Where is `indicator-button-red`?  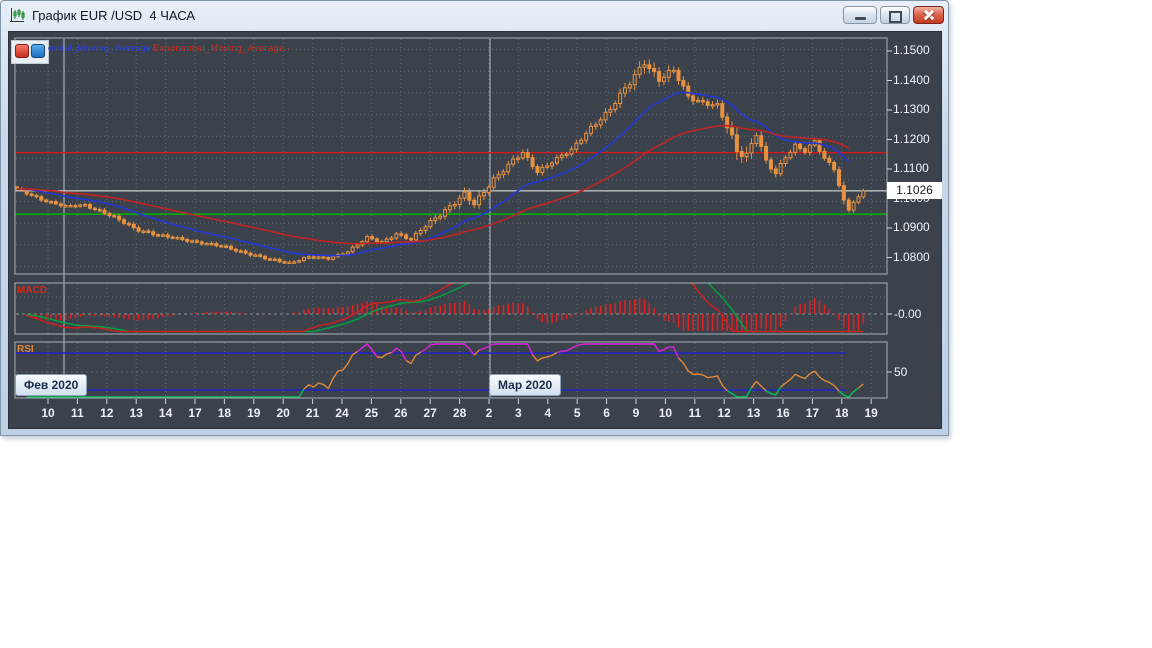
indicator-button-red is located at coordinates (22, 51).